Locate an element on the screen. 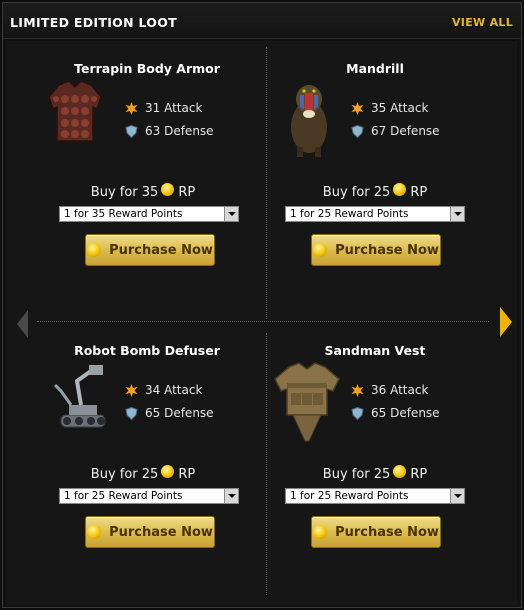  attack-value: 34 Attack is located at coordinates (174, 390).